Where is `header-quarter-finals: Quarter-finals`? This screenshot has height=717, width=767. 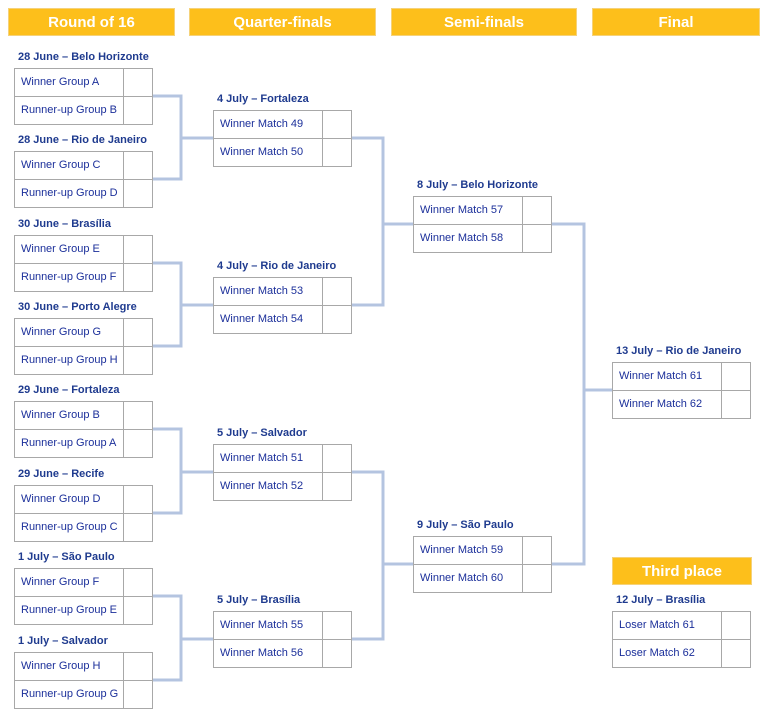
header-quarter-finals: Quarter-finals is located at coordinates (282, 22).